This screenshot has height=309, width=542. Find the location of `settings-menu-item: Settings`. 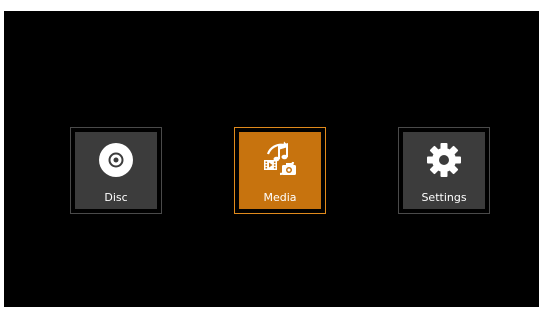

settings-menu-item: Settings is located at coordinates (444, 170).